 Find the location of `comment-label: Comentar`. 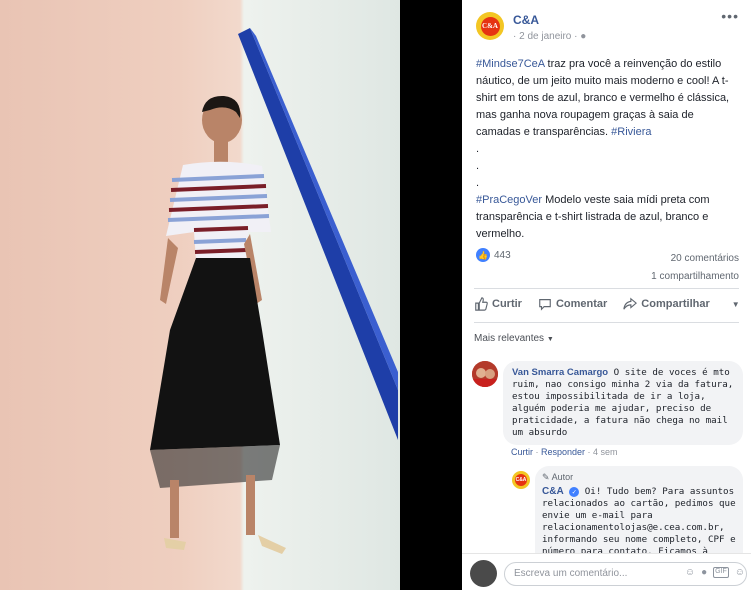

comment-label: Comentar is located at coordinates (581, 304).